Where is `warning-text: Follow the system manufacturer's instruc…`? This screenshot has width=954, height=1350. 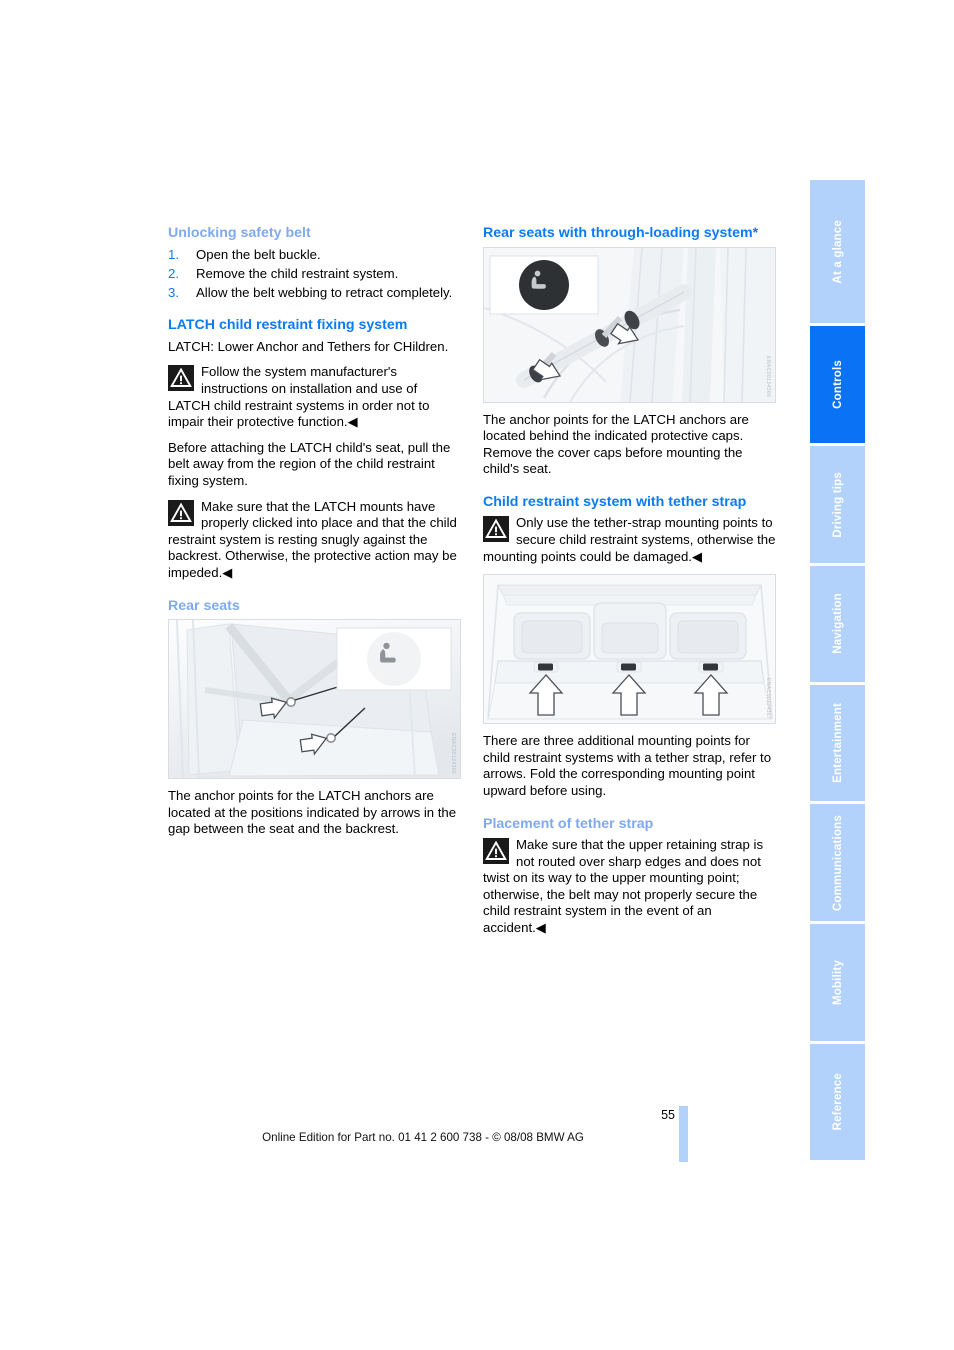
warning-text: Follow the system manufacturer's instruc… is located at coordinates (299, 397).